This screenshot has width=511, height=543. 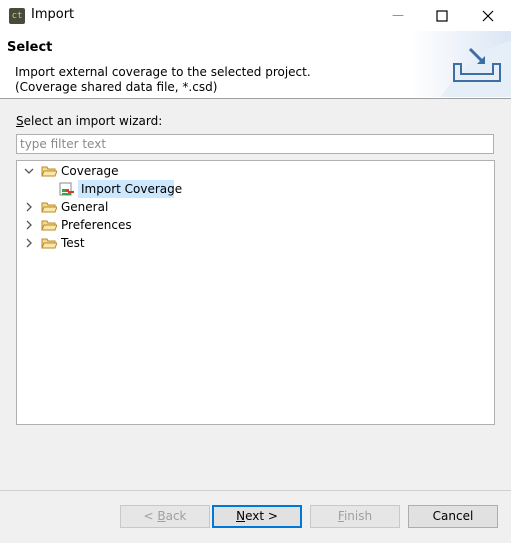 I want to click on cancel-button: Cancel, so click(x=453, y=516).